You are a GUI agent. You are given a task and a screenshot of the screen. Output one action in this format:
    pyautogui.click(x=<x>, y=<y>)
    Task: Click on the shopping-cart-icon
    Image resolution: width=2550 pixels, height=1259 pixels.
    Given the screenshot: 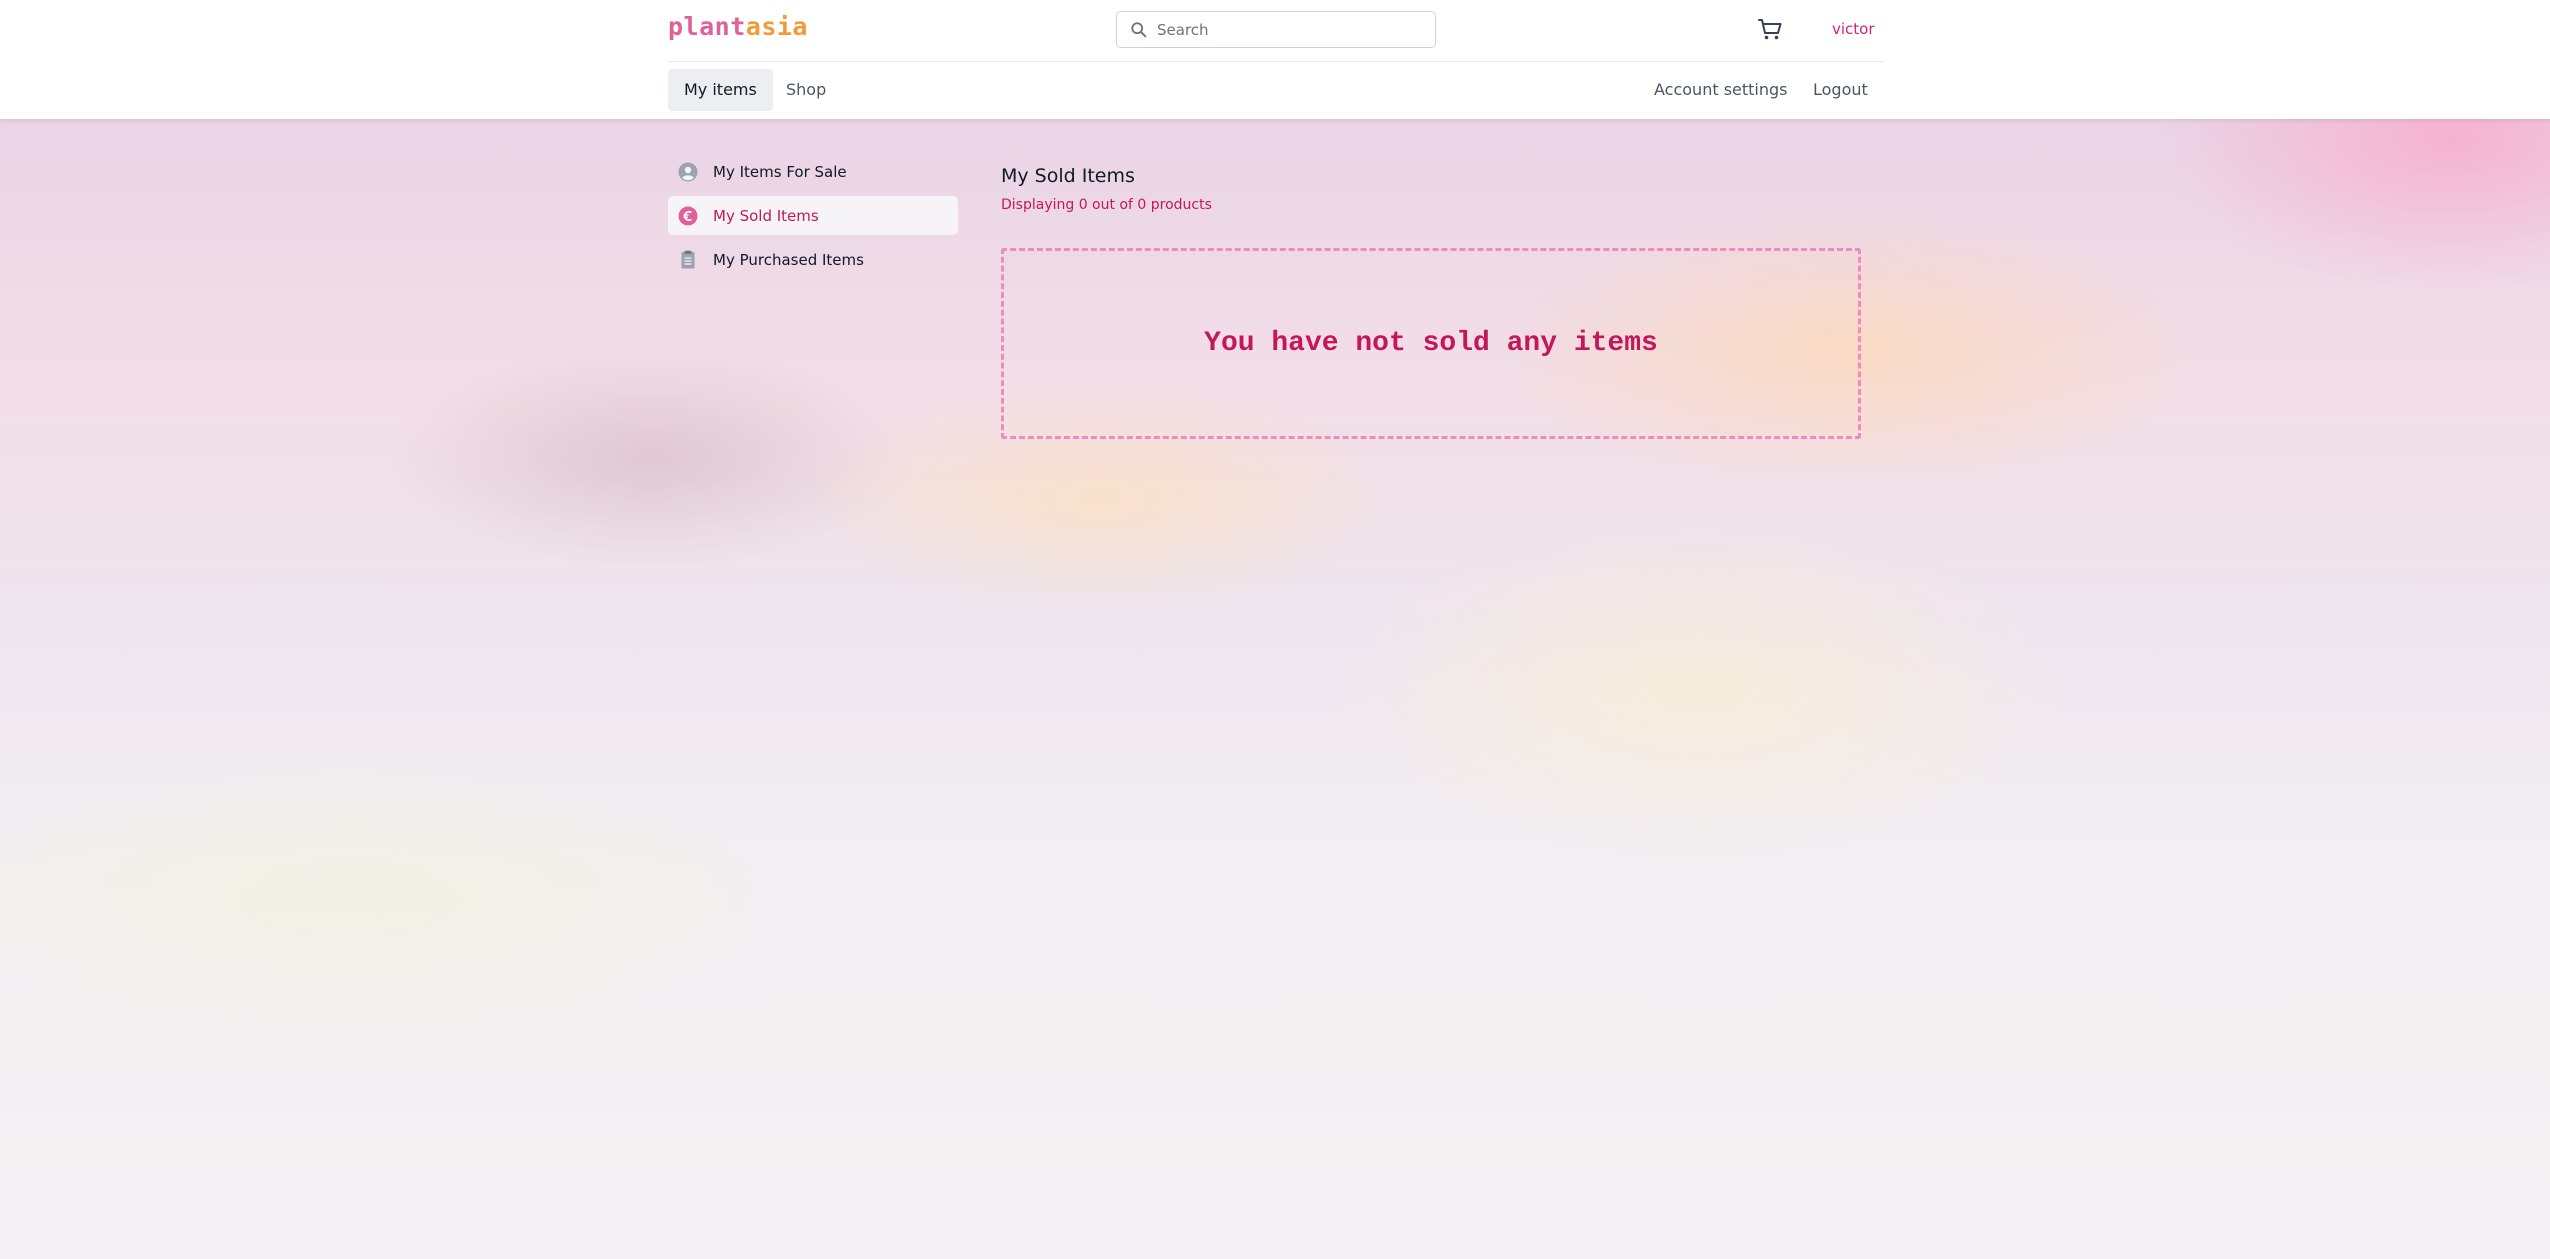 What is the action you would take?
    pyautogui.click(x=1770, y=29)
    